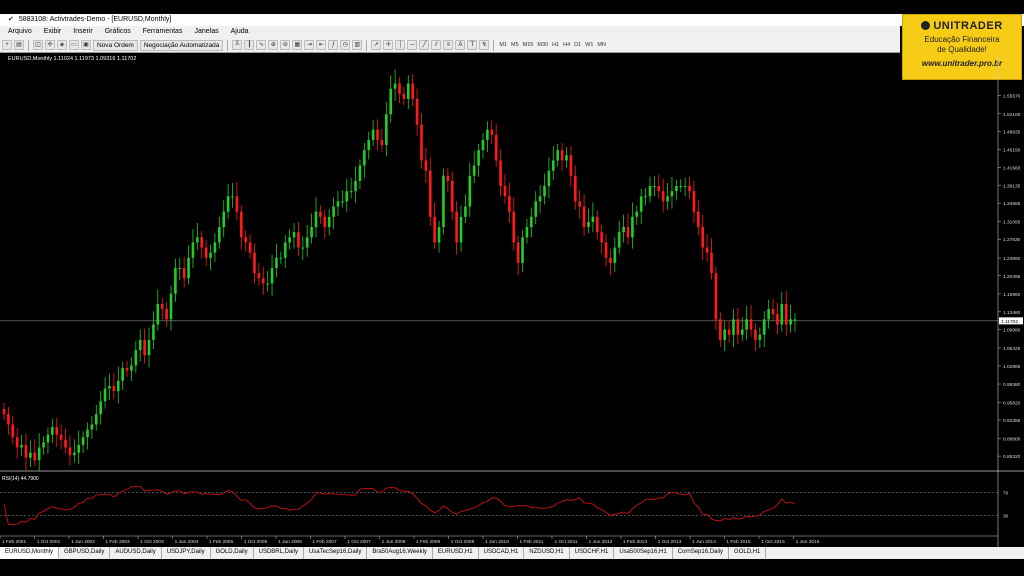 Image resolution: width=1024 pixels, height=576 pixels. What do you see at coordinates (566, 45) in the screenshot?
I see `timeframe-h4: H4` at bounding box center [566, 45].